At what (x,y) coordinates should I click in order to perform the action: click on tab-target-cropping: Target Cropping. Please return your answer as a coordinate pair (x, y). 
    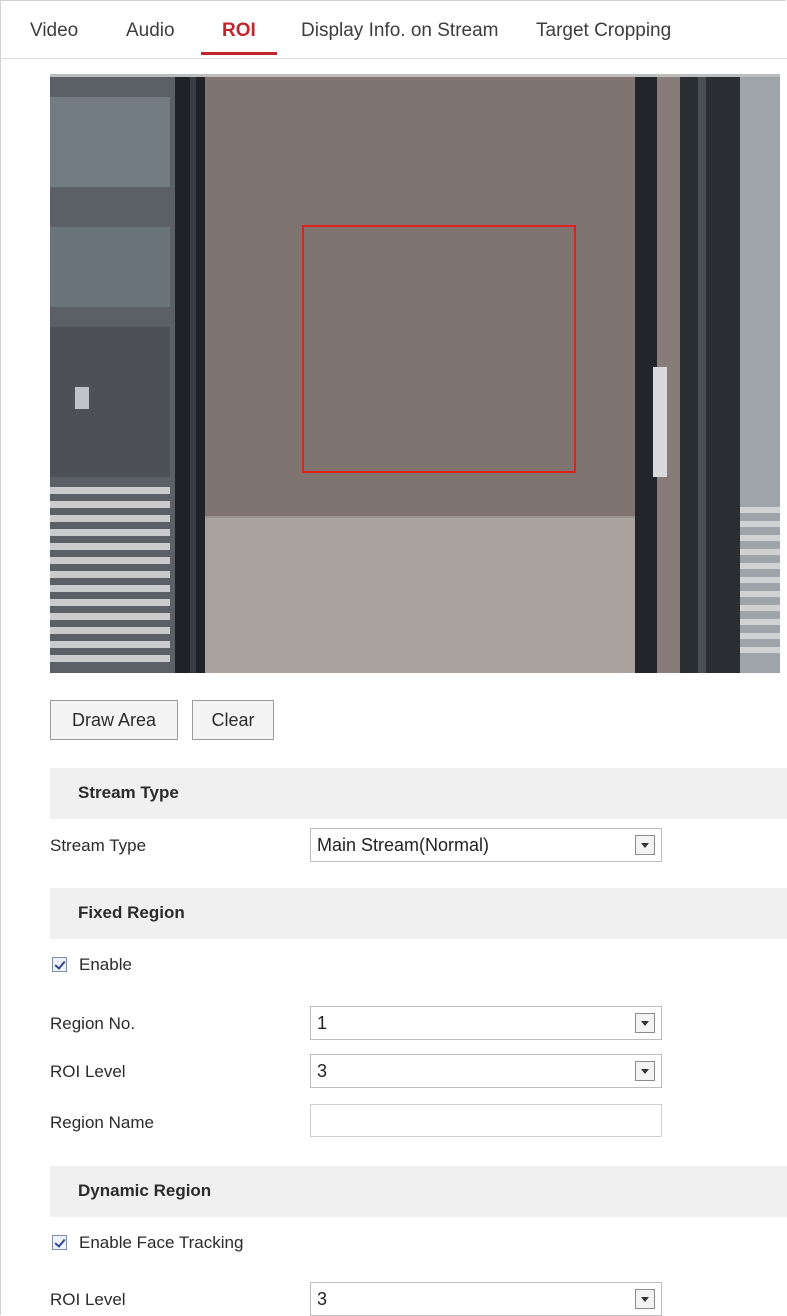
    Looking at the image, I should click on (603, 31).